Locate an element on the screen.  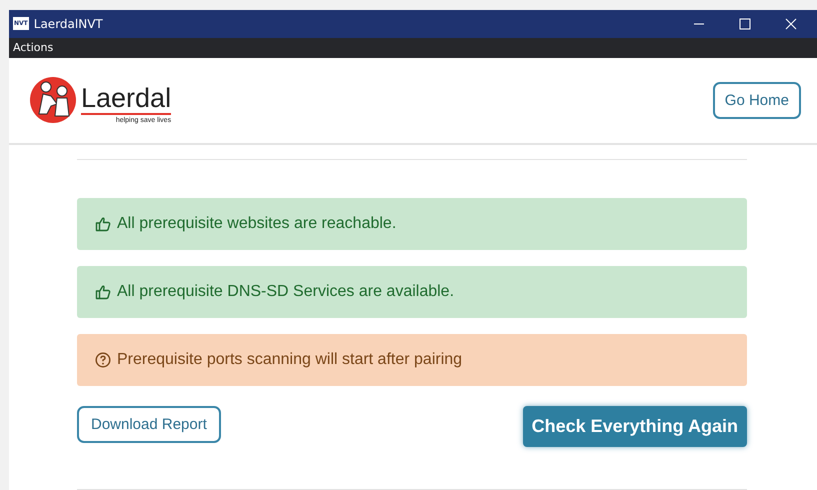
close-icon is located at coordinates (791, 24).